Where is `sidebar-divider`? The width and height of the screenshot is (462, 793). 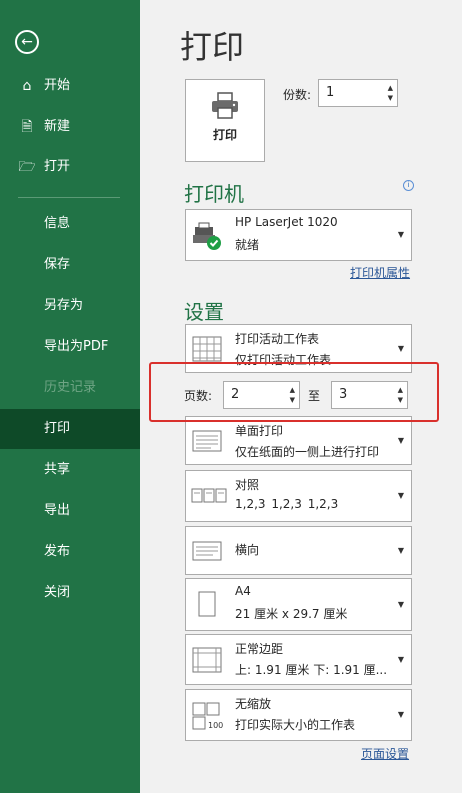 sidebar-divider is located at coordinates (69, 197).